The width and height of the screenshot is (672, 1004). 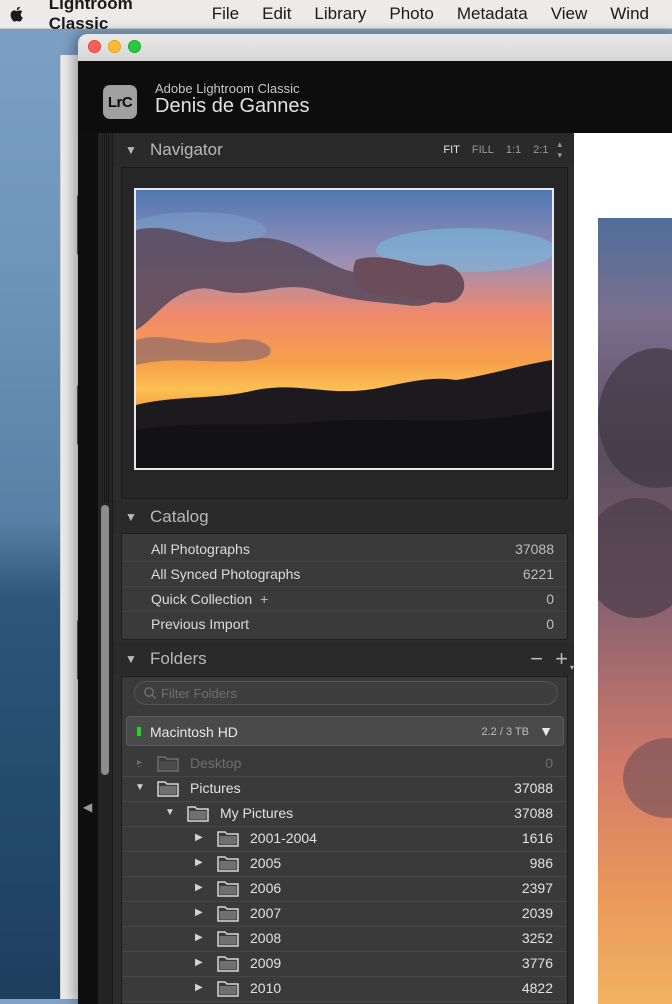 What do you see at coordinates (534, 548) in the screenshot?
I see `catalog-row-count: 37088` at bounding box center [534, 548].